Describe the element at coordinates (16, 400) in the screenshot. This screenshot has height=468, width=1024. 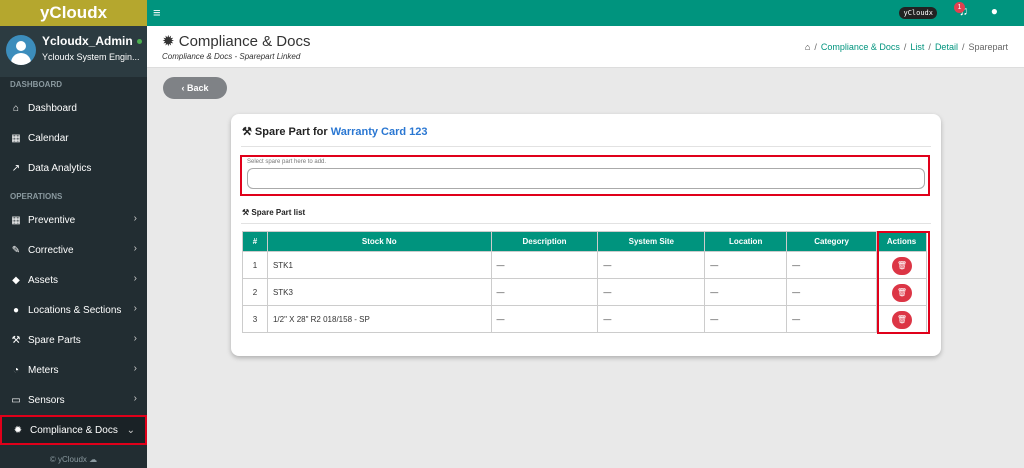
I see `monitor-icon: ▭` at that location.